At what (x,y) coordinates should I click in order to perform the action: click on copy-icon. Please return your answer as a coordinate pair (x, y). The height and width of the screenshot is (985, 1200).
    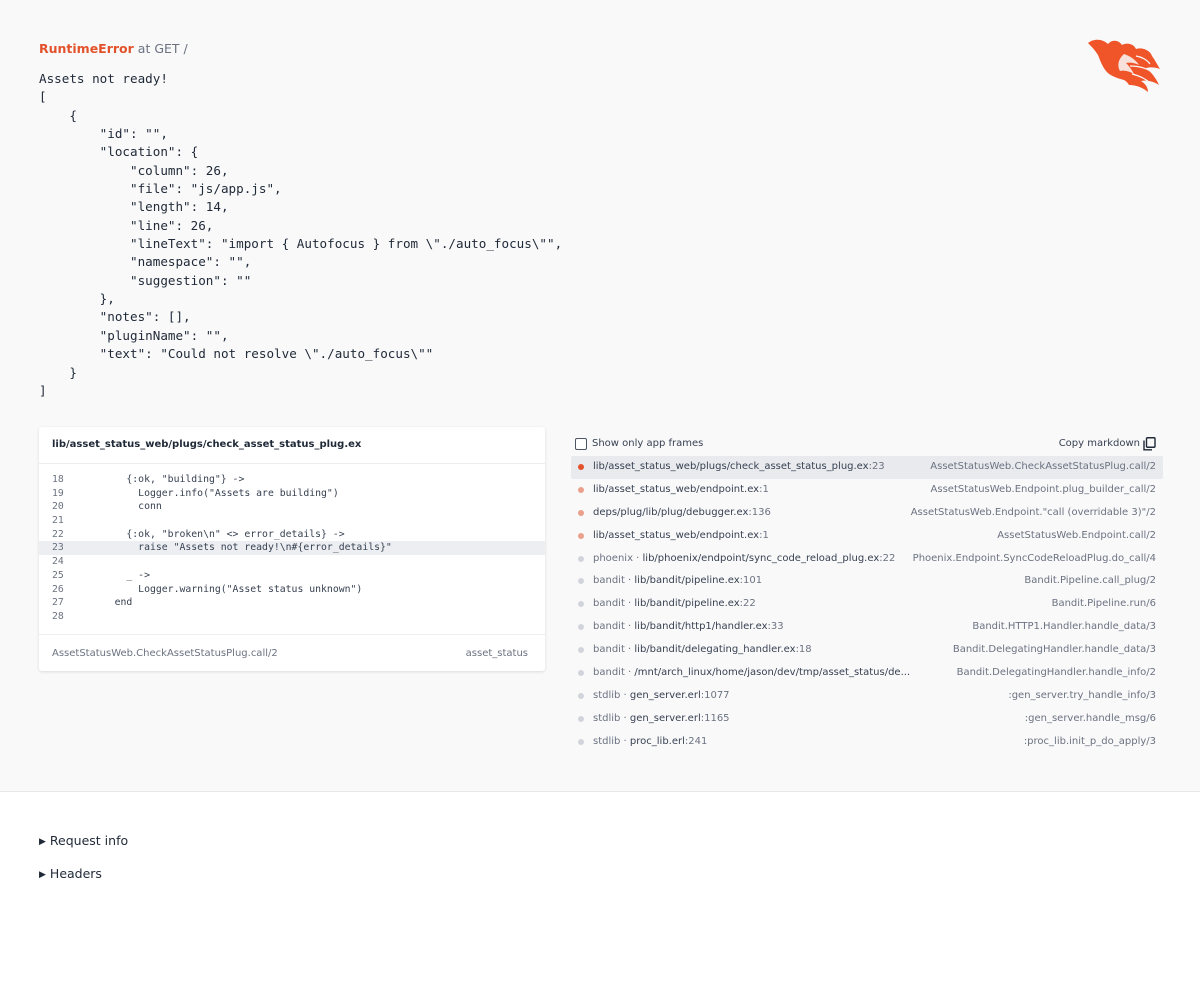
    Looking at the image, I should click on (1149, 444).